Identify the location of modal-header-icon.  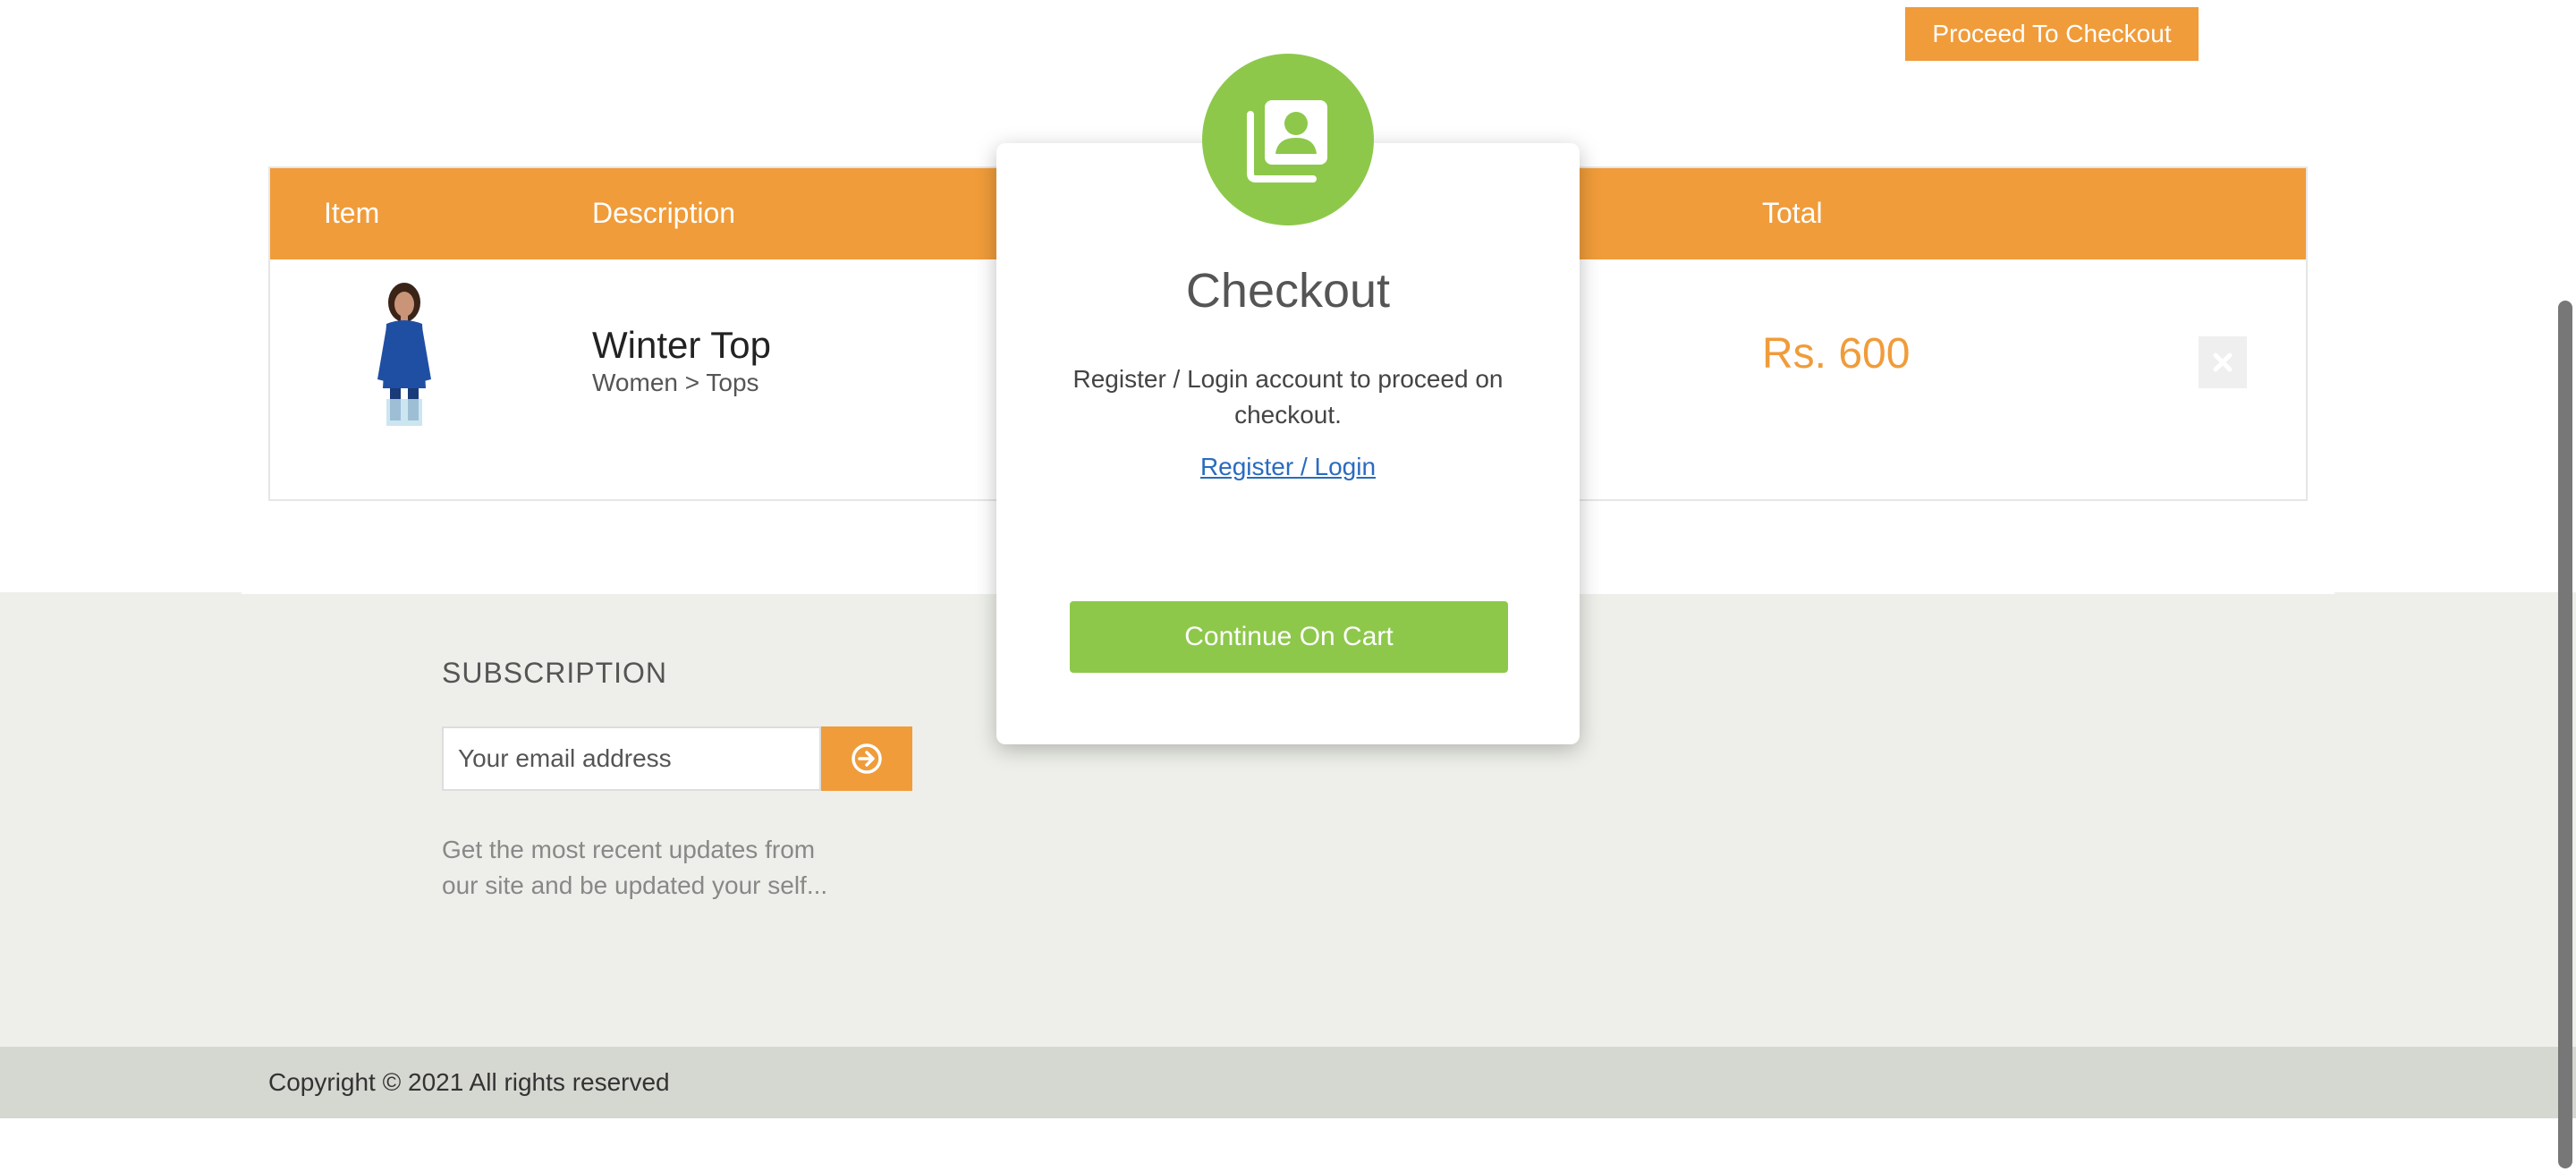
(1288, 139).